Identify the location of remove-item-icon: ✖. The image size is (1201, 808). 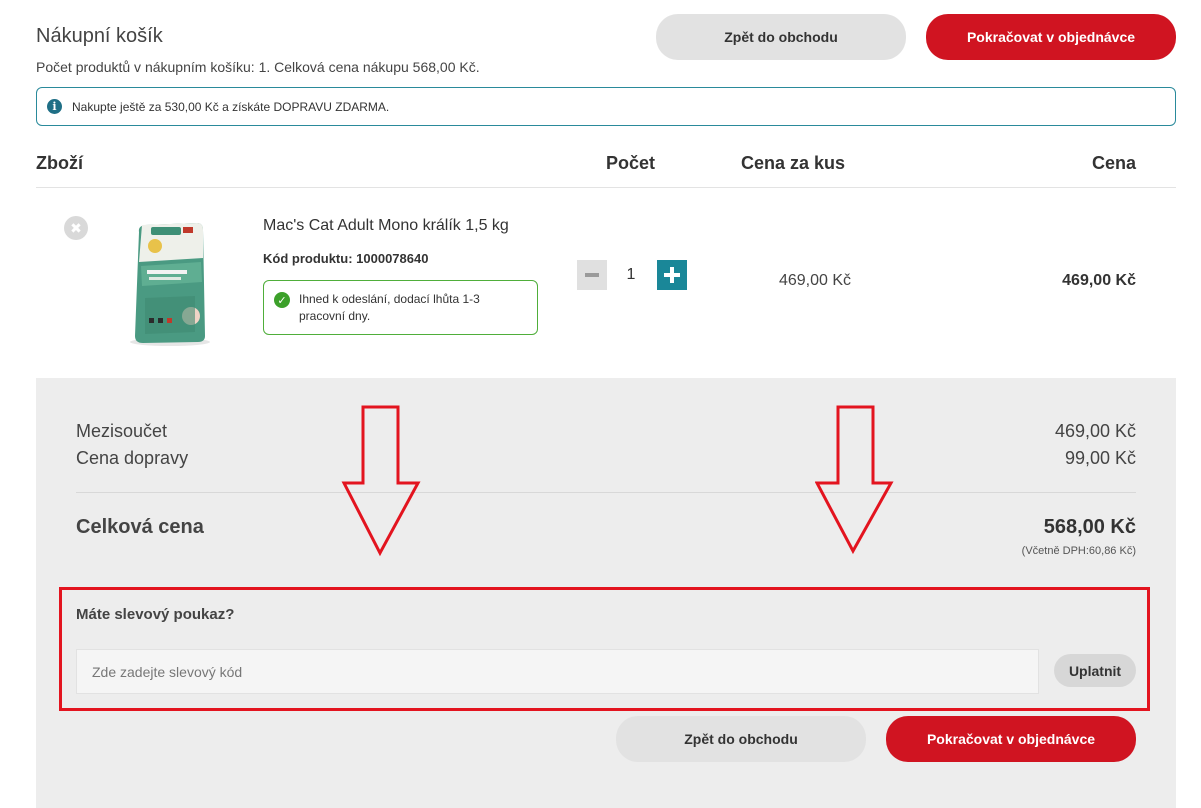
(76, 228).